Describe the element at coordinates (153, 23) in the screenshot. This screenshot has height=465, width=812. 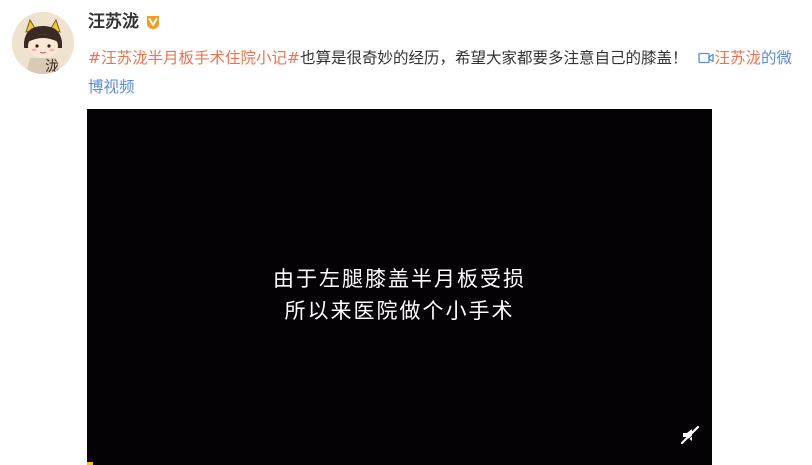
I see `verified-badge-icon` at that location.